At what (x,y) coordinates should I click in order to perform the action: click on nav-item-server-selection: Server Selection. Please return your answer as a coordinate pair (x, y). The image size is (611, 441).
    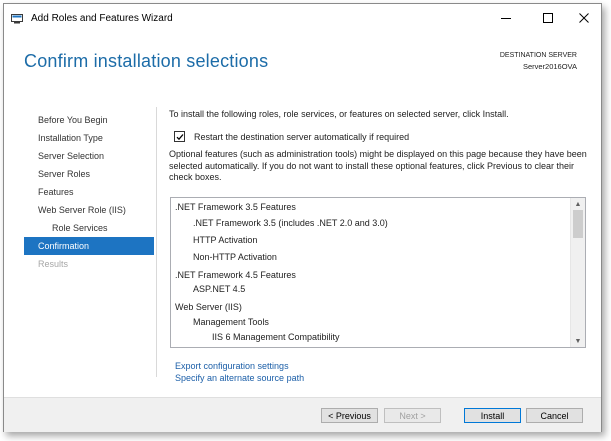
    Looking at the image, I should click on (89, 156).